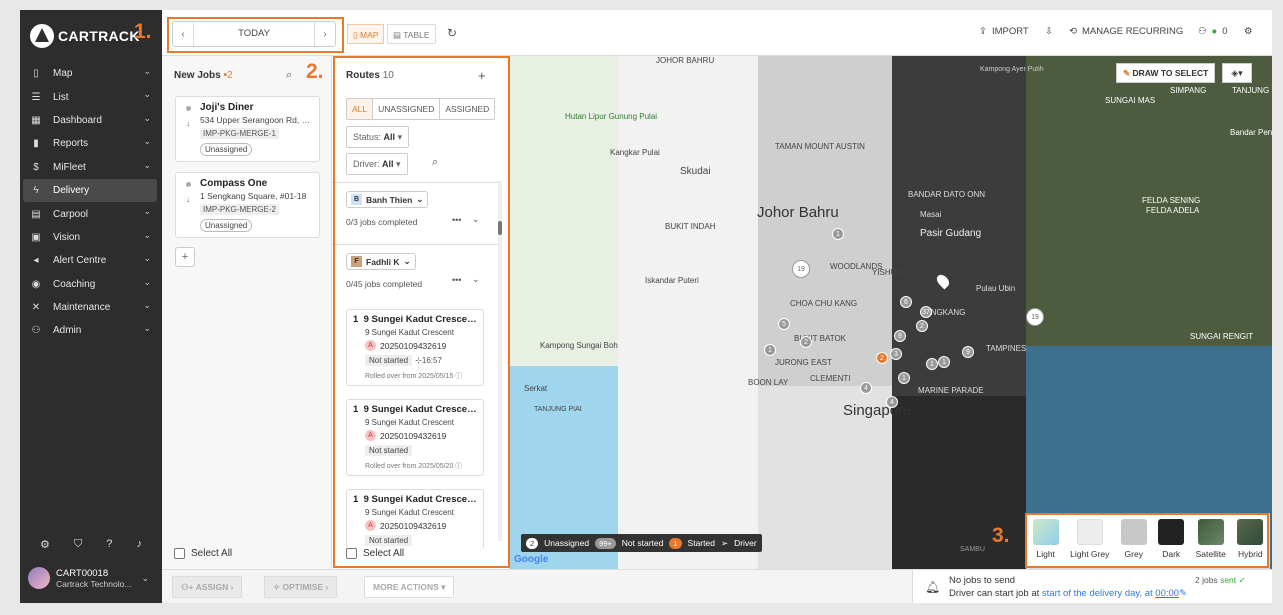 The width and height of the screenshot is (1283, 615). I want to click on sidebar-item-maintenance: ✕ Maintenance ⌄, so click(90, 307).